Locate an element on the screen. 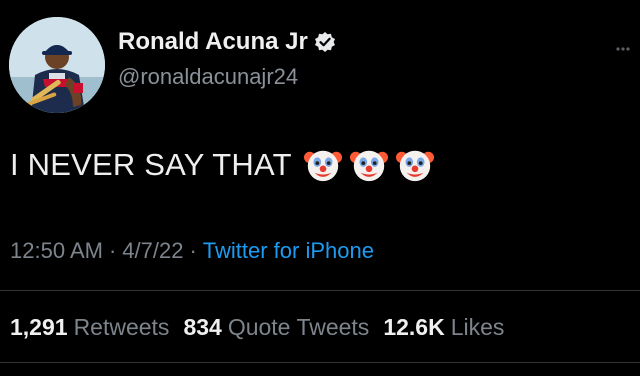  tweet-date: 4/7/22 is located at coordinates (152, 250).